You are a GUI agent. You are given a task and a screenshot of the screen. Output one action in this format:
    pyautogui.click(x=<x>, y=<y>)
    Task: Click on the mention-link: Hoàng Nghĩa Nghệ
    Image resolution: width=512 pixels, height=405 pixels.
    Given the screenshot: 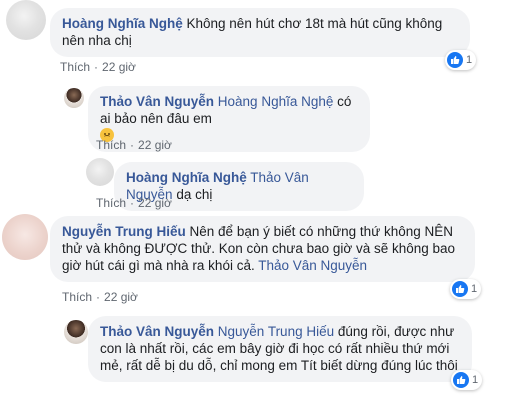 What is the action you would take?
    pyautogui.click(x=276, y=101)
    